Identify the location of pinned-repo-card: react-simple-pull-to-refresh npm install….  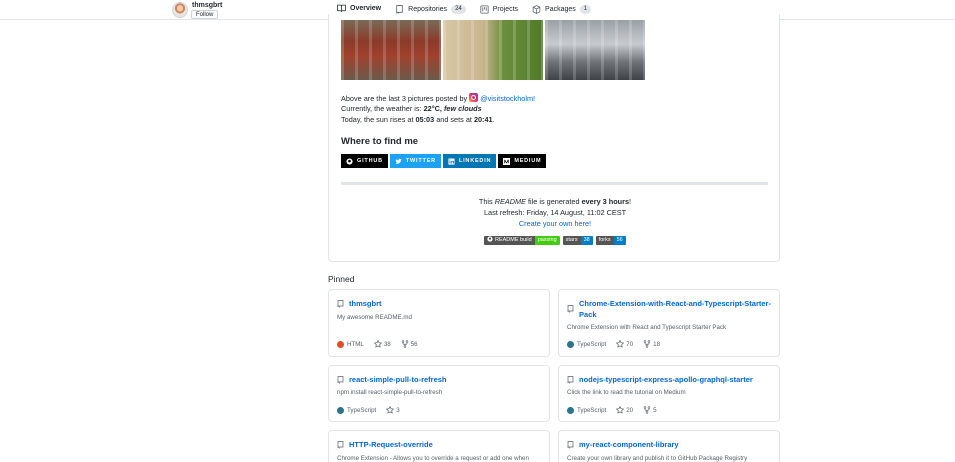
(439, 393).